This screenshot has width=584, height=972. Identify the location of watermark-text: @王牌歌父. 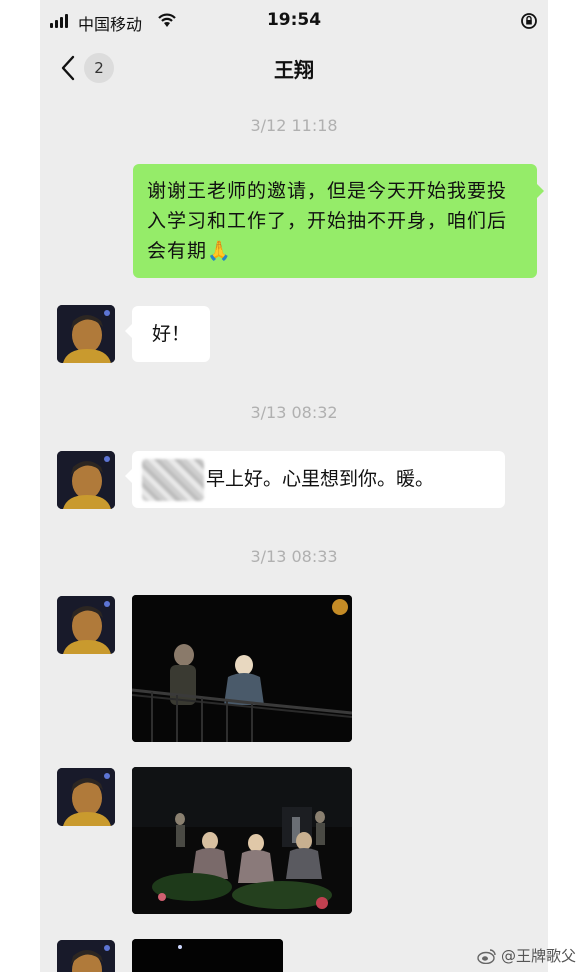
(538, 956).